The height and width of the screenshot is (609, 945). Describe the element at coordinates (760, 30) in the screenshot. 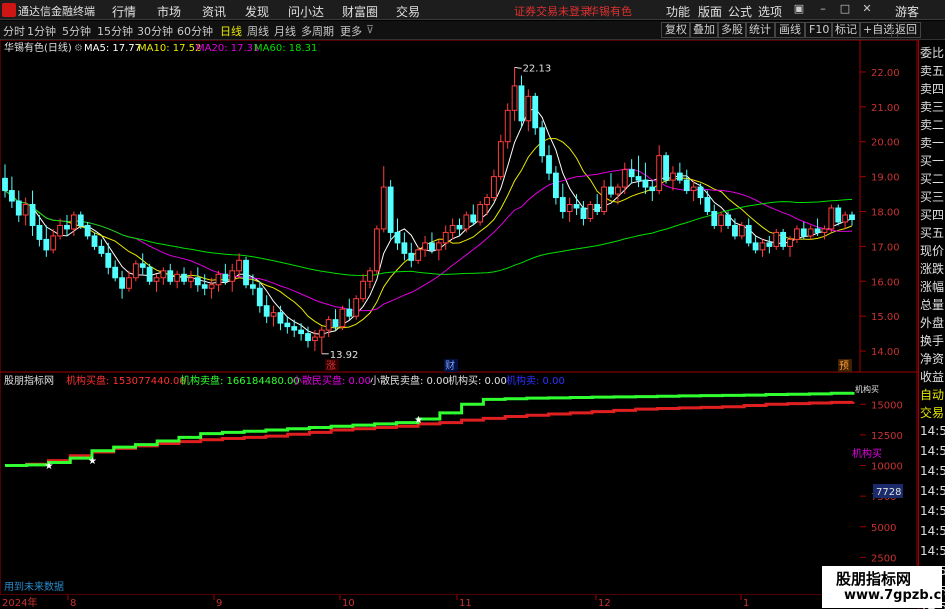

I see `tool-stats-button: 统计` at that location.